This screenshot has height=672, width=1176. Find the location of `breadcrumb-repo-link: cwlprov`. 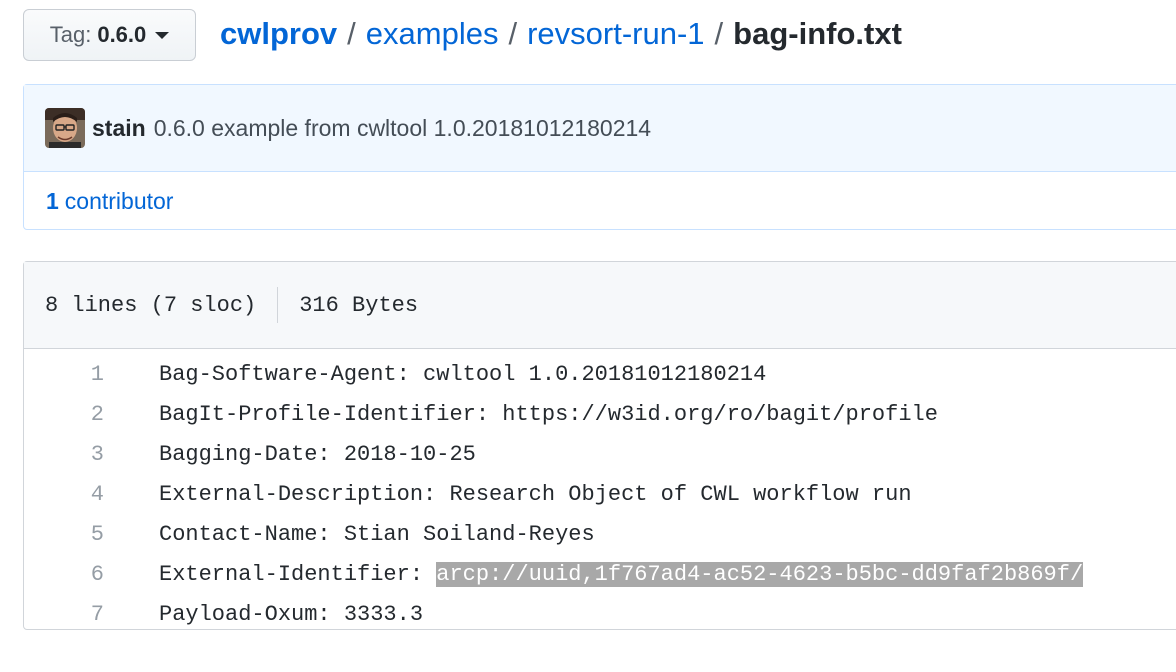

breadcrumb-repo-link: cwlprov is located at coordinates (278, 33).